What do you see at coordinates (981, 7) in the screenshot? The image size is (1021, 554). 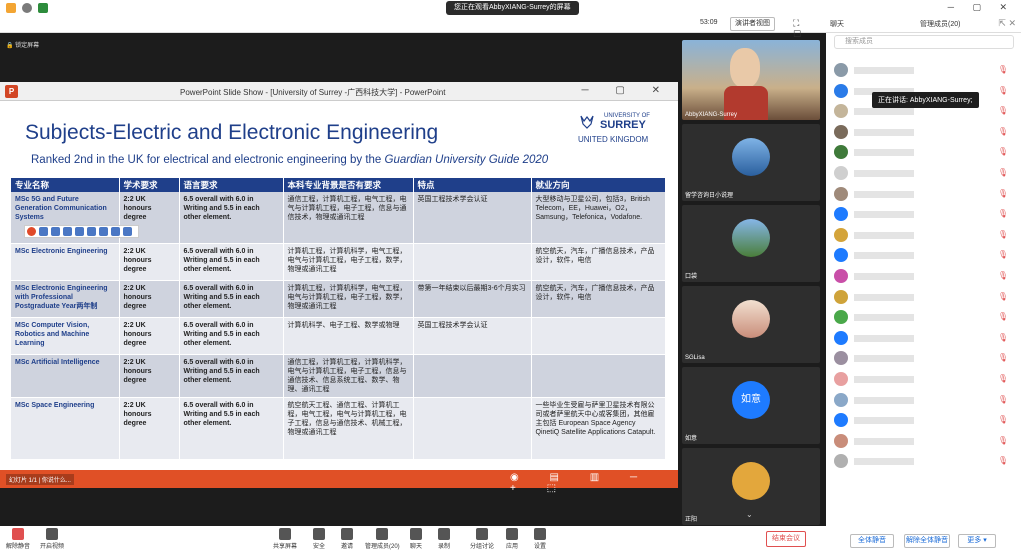 I see `window-controls: ─ ▢ ✕` at bounding box center [981, 7].